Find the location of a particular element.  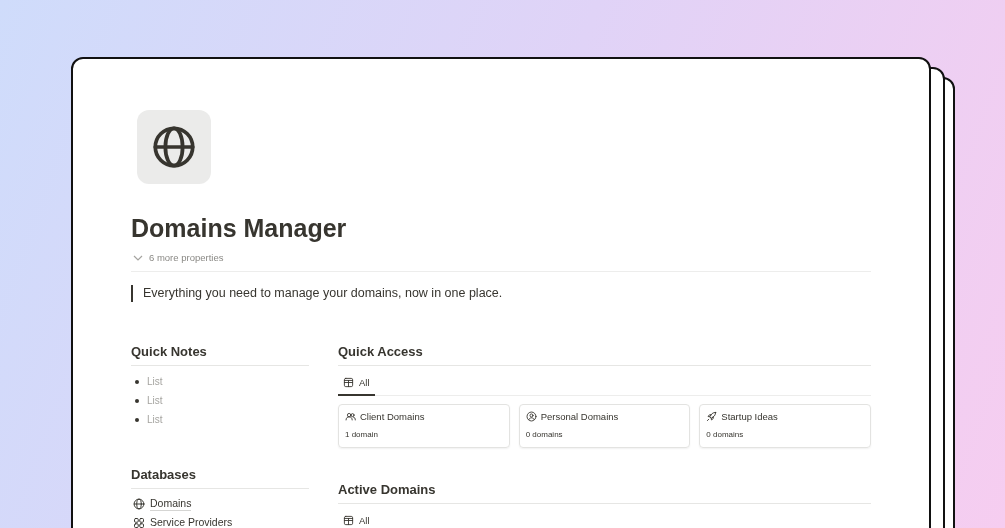

section-heading: Quick Access is located at coordinates (604, 355).